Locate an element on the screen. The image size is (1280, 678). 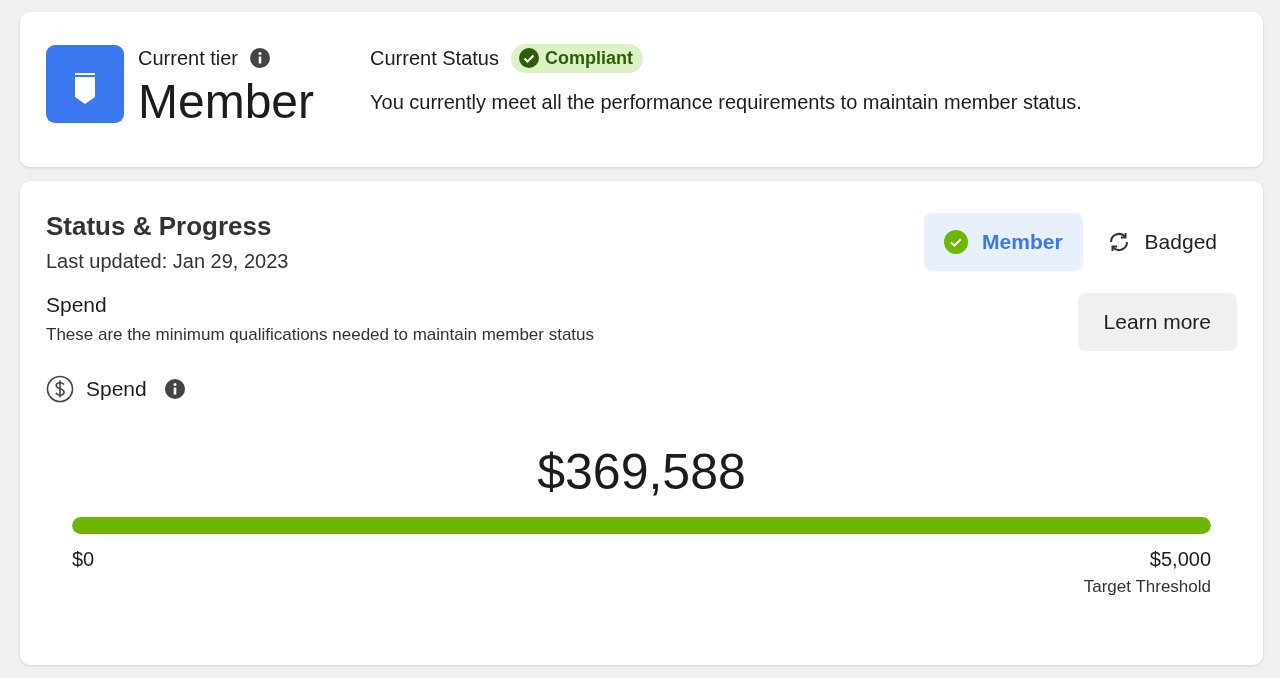
badge-icon is located at coordinates (85, 83).